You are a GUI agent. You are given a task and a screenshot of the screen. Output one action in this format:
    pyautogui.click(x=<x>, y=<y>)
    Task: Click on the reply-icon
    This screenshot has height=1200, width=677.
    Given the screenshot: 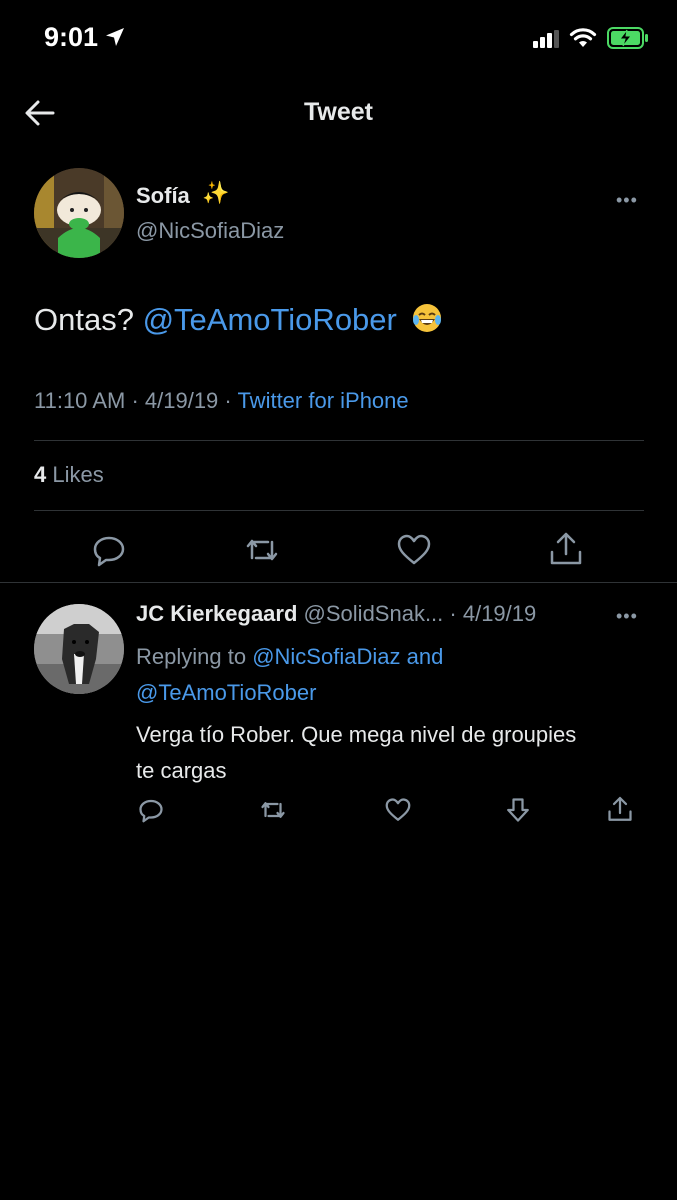 What is the action you would take?
    pyautogui.click(x=109, y=550)
    